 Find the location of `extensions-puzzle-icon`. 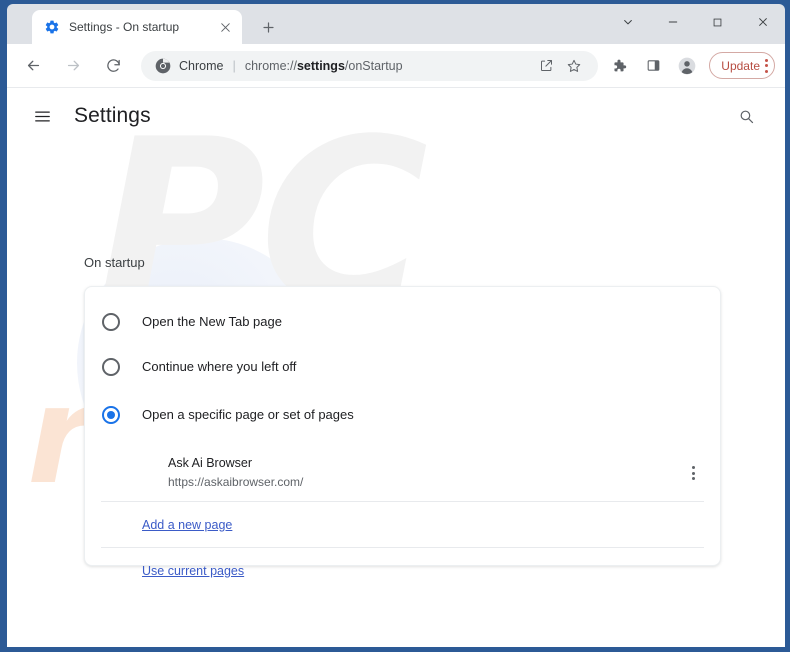

extensions-puzzle-icon is located at coordinates (619, 66).